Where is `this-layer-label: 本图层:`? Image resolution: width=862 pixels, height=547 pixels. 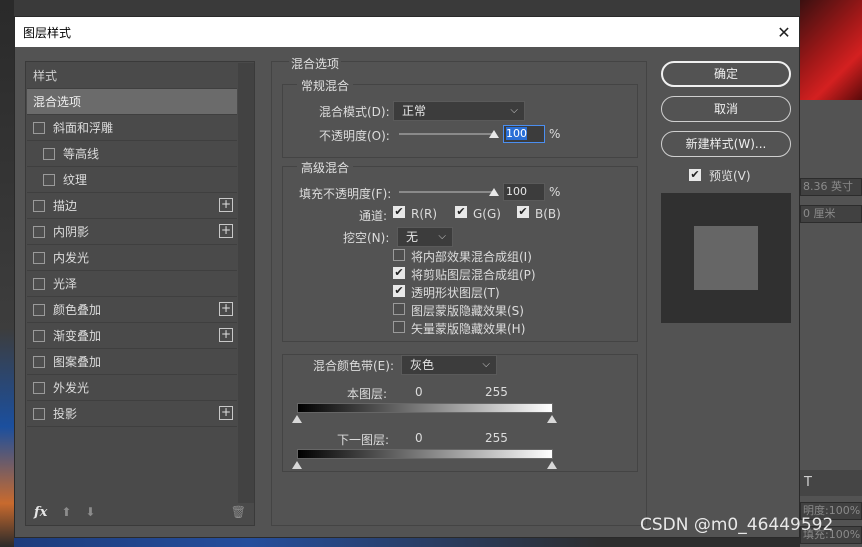 this-layer-label: 本图层: is located at coordinates (367, 394).